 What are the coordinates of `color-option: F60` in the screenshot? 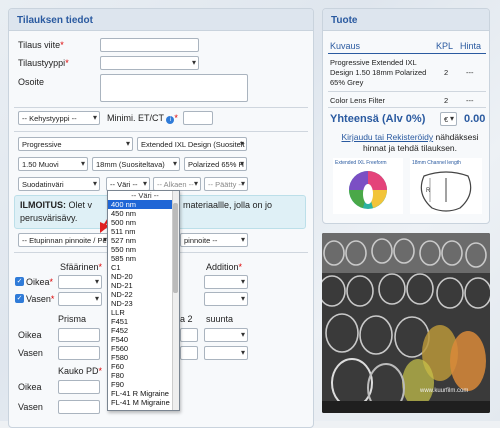 It's located at (143, 366).